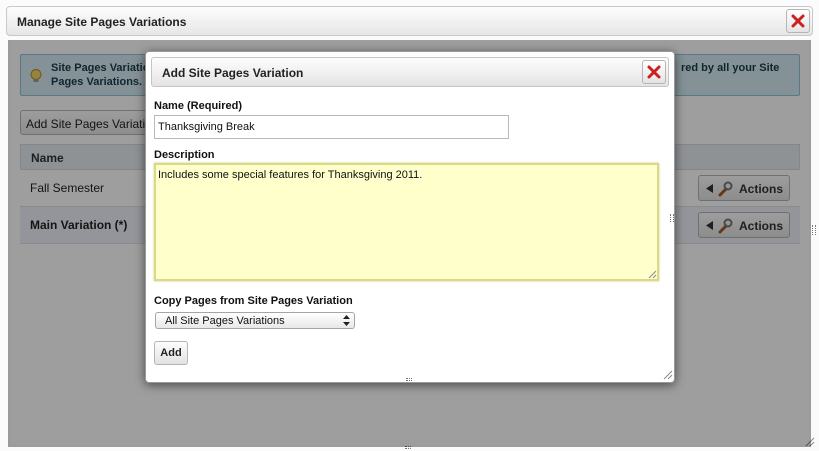  What do you see at coordinates (331, 127) in the screenshot?
I see `name-input` at bounding box center [331, 127].